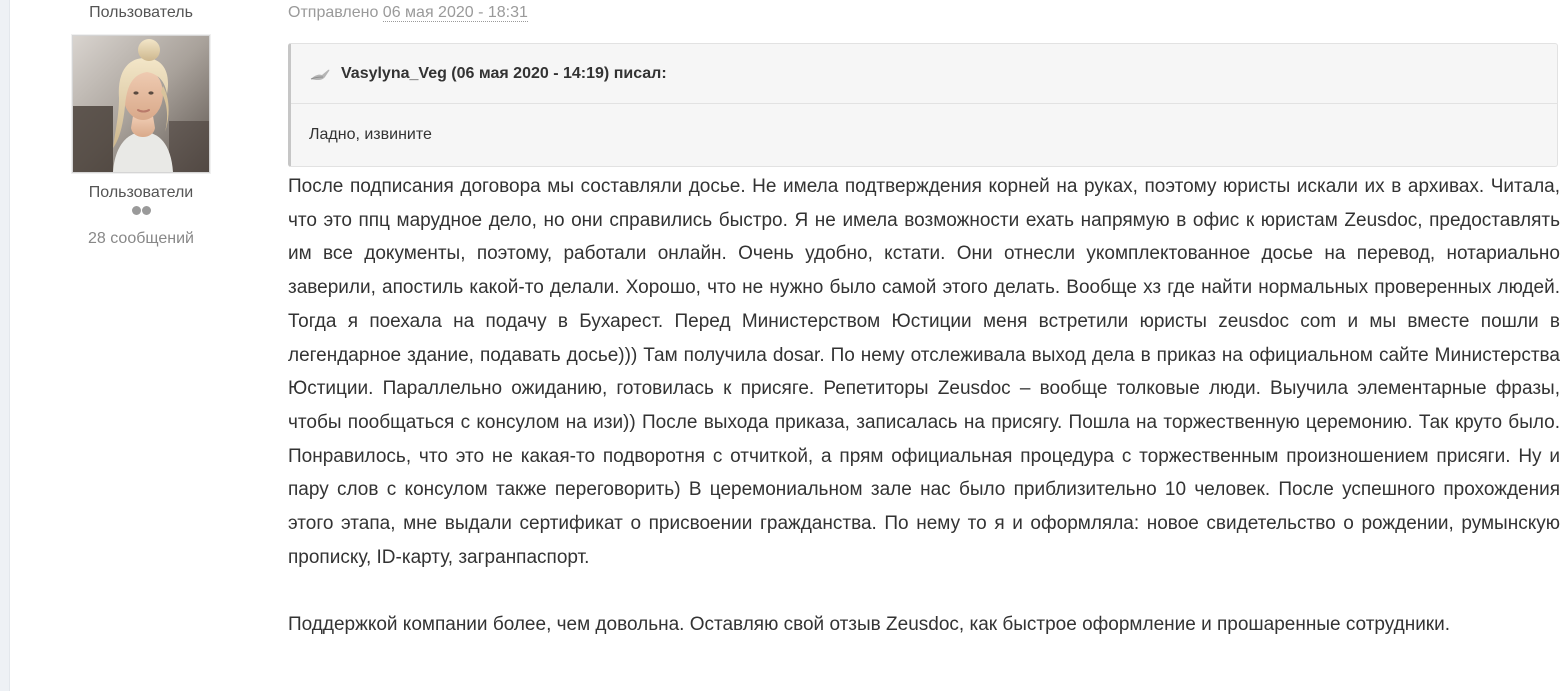 Image resolution: width=1568 pixels, height=691 pixels. What do you see at coordinates (320, 74) in the screenshot?
I see `quote-icon` at bounding box center [320, 74].